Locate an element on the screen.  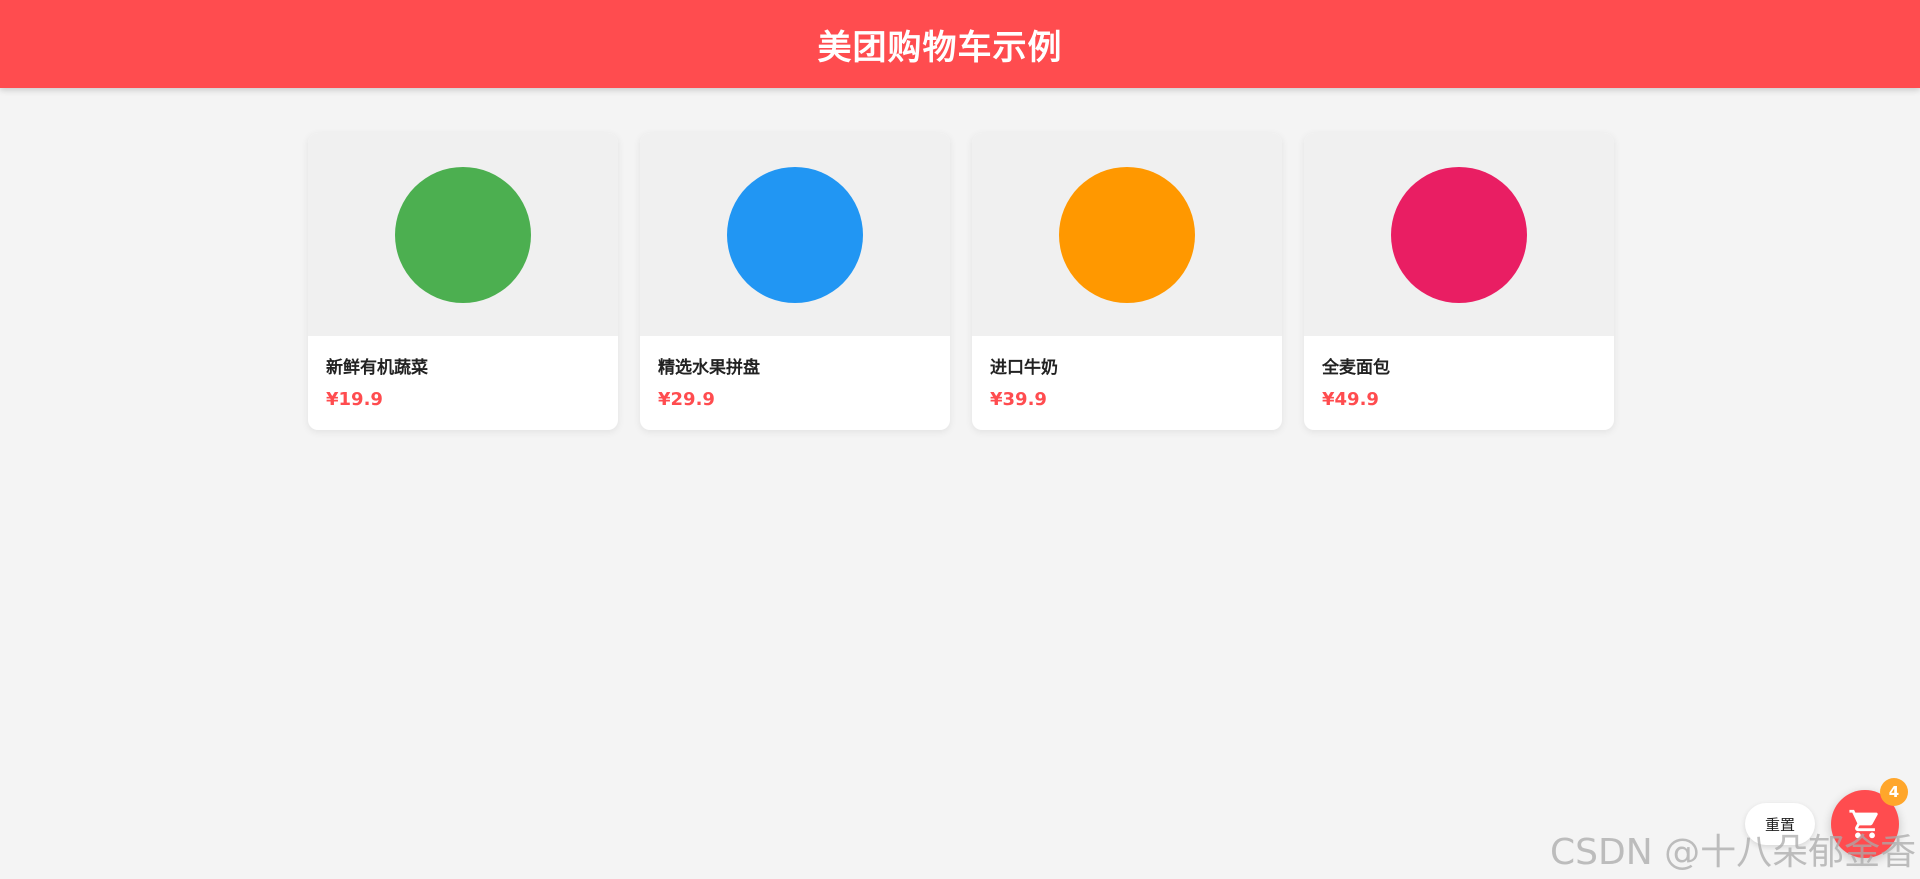
product-info: 全麦面包 ¥49.9 is located at coordinates (1459, 374).